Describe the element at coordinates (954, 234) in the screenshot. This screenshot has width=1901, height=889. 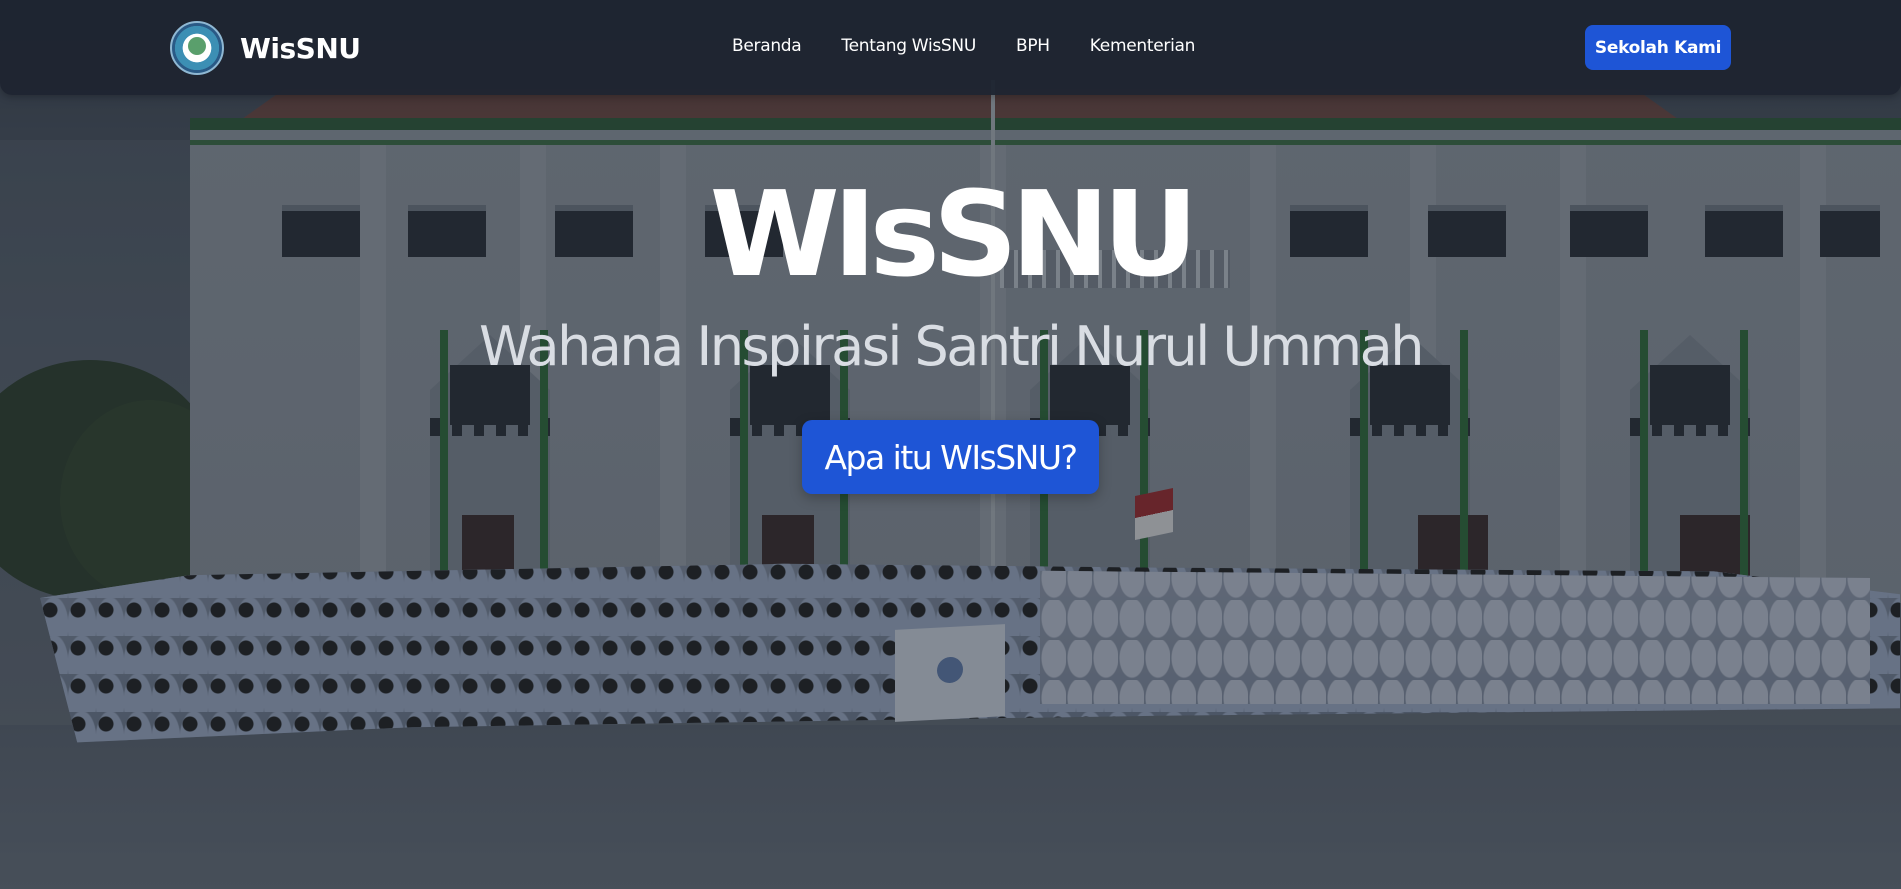
I see `hero-title: WIsSNU` at that location.